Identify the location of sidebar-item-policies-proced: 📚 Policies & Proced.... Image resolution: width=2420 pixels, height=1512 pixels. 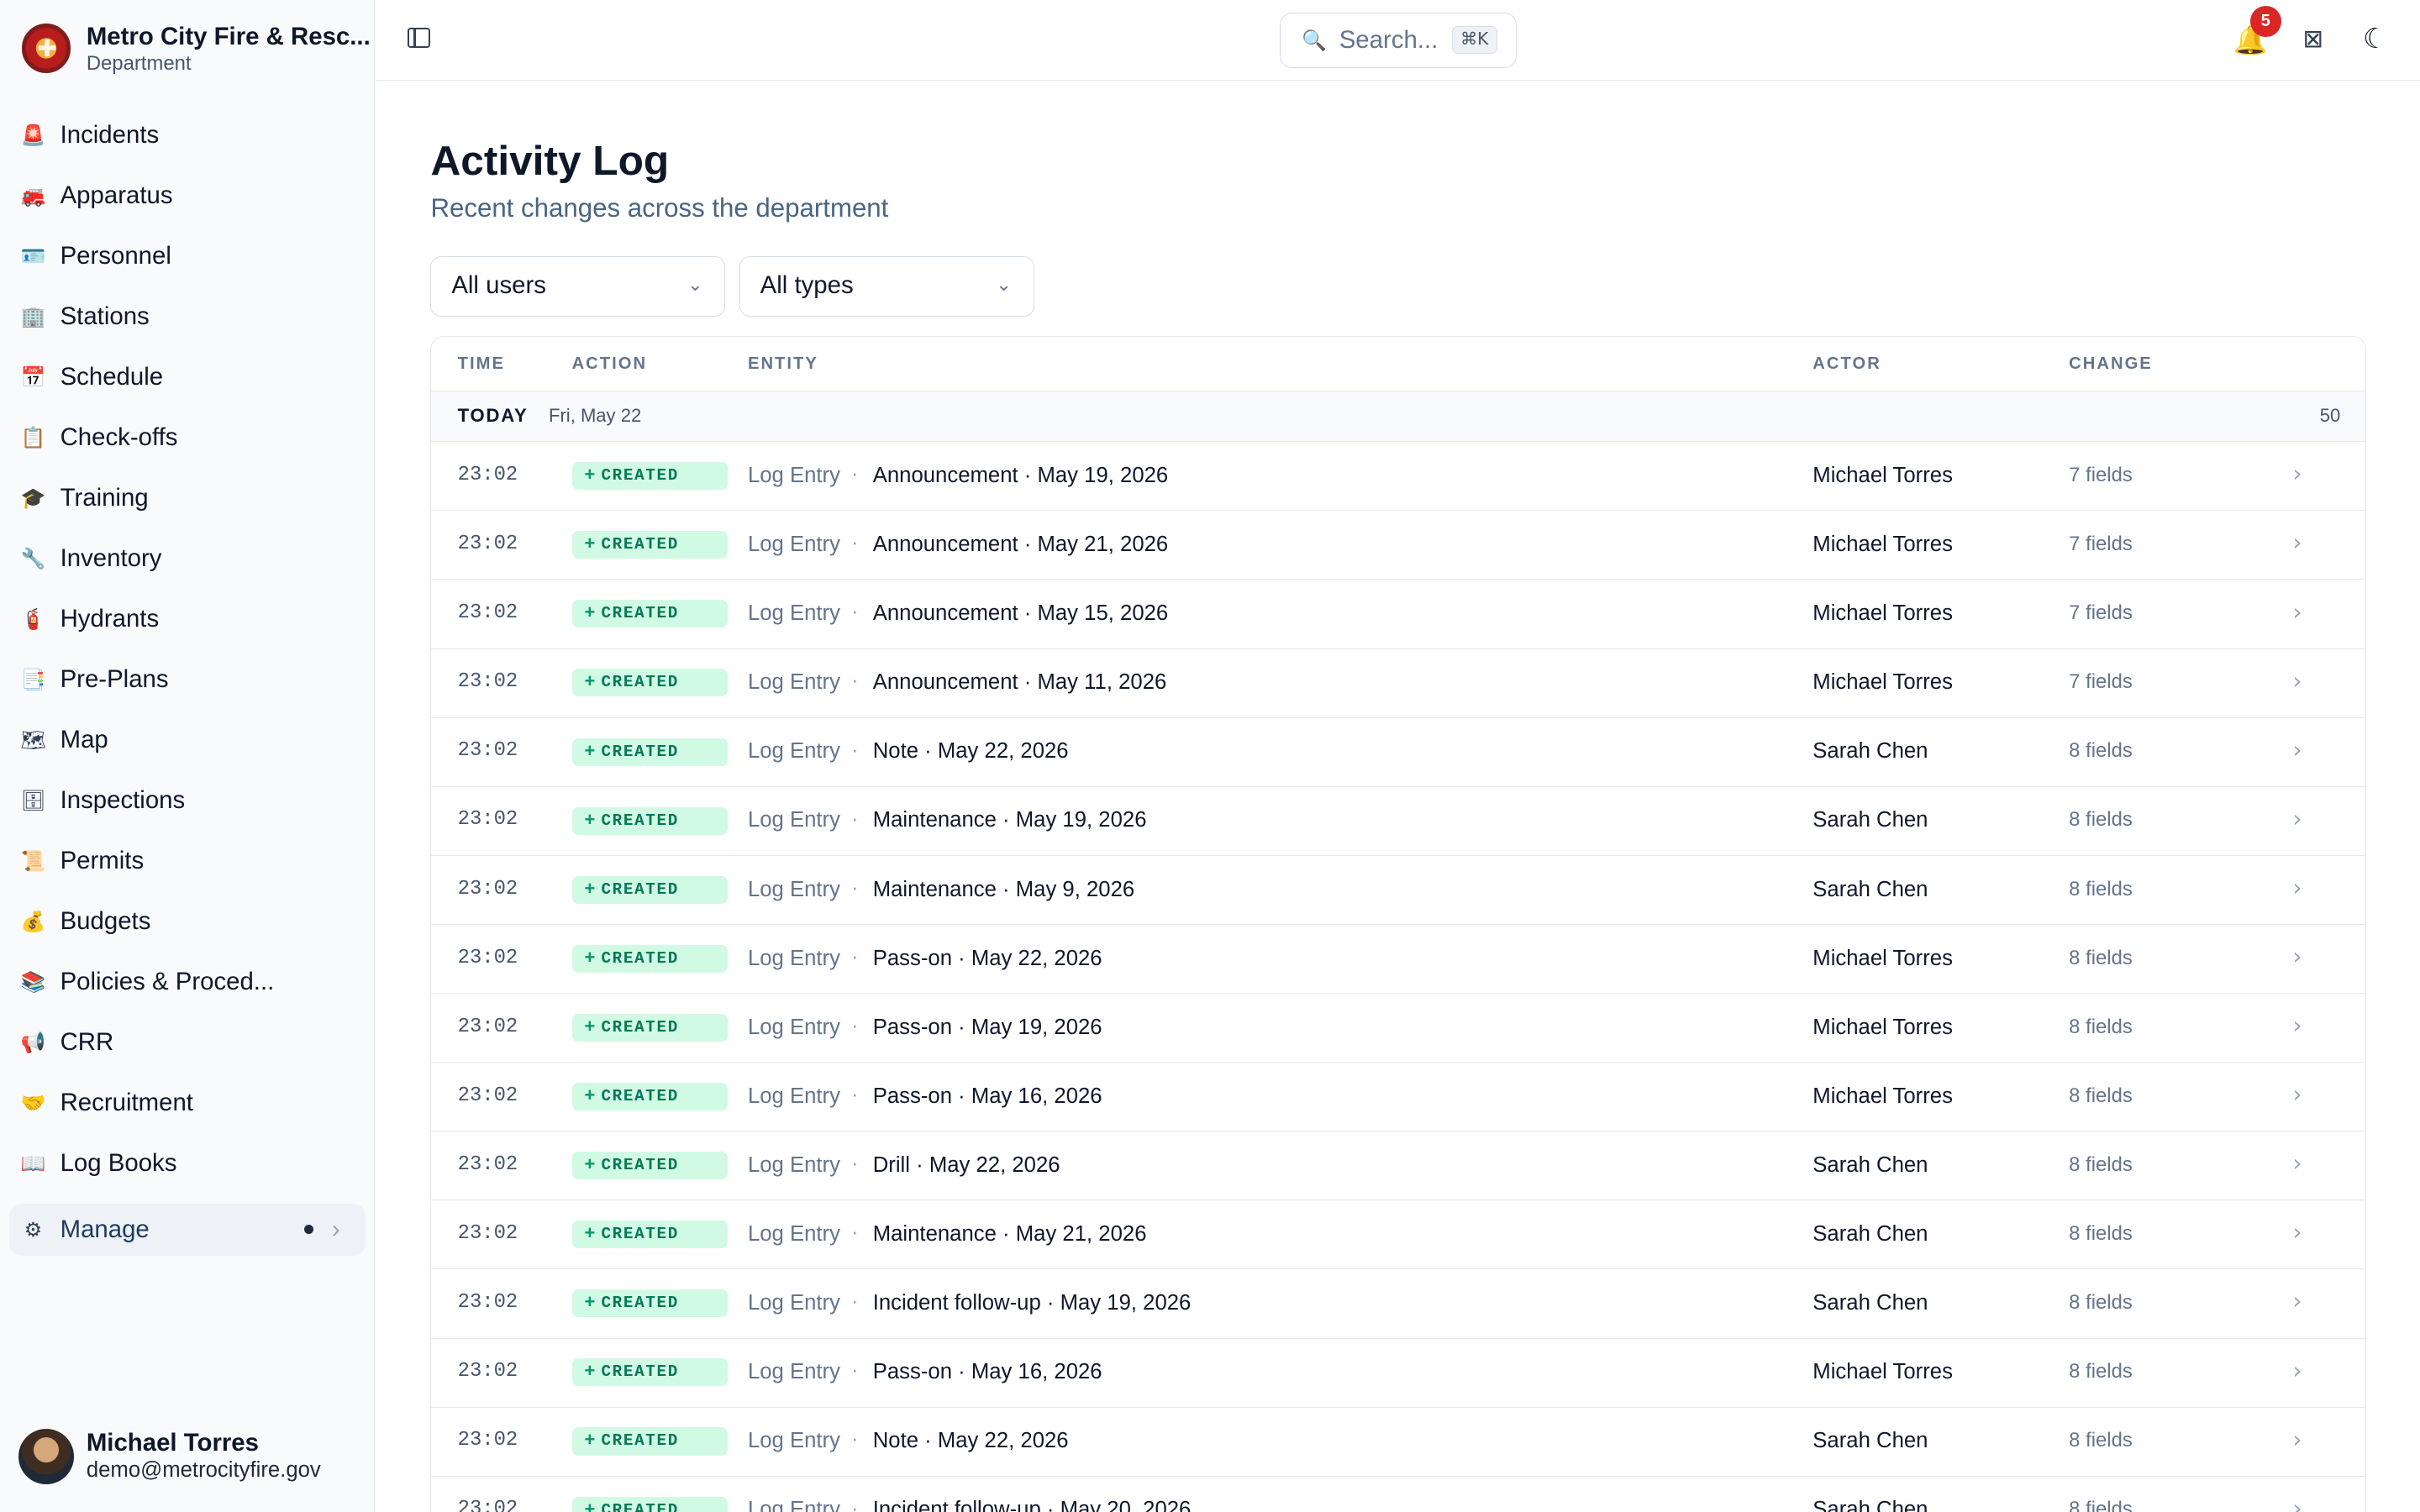
(187, 982).